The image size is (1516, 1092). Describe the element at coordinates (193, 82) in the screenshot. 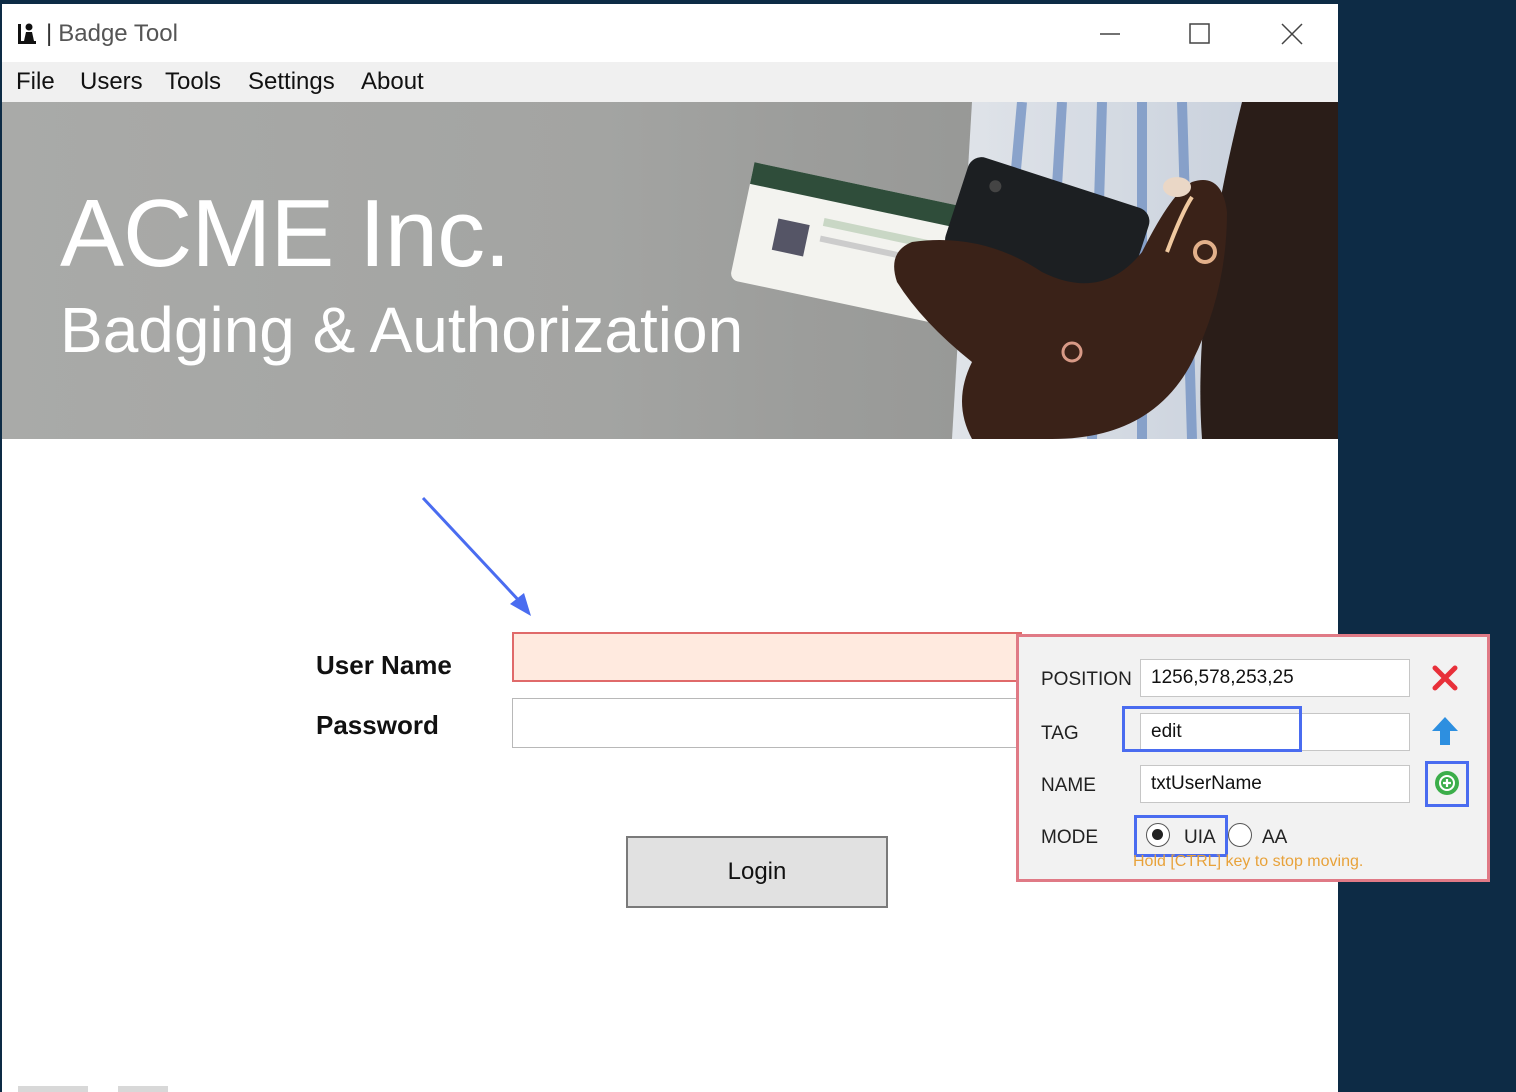

I see `menu-tools: Tools` at that location.